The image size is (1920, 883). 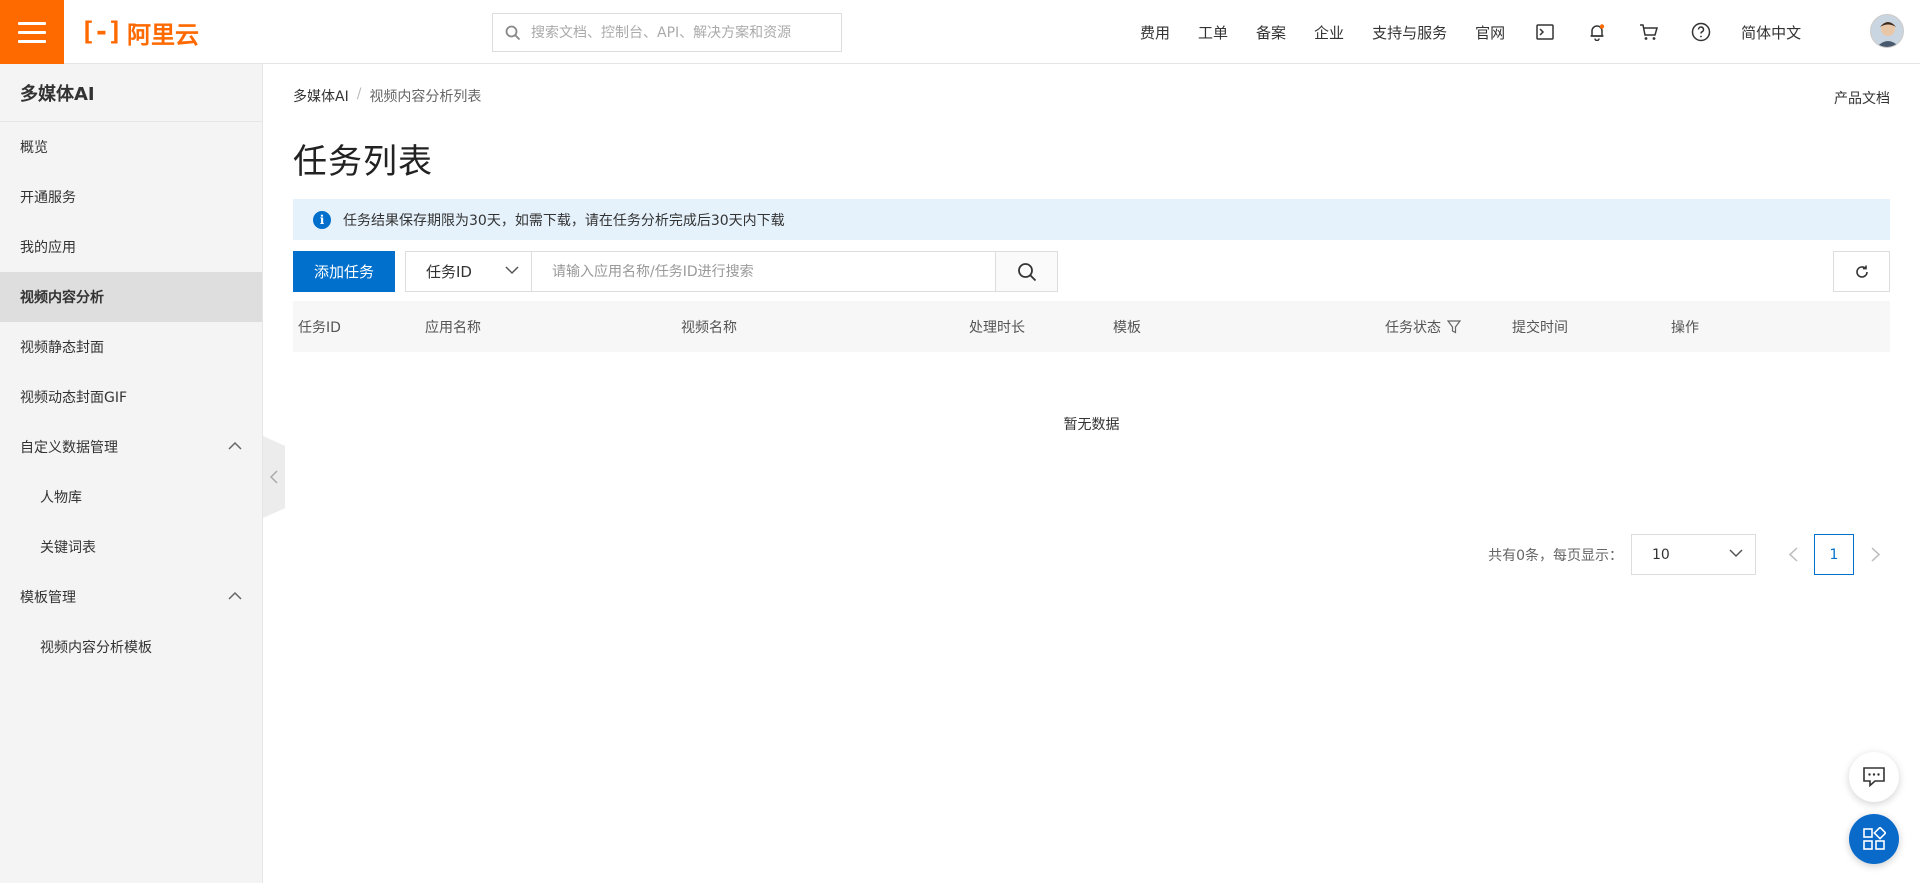 I want to click on sidebar-item-label: 视频内容分析模板, so click(x=96, y=648).